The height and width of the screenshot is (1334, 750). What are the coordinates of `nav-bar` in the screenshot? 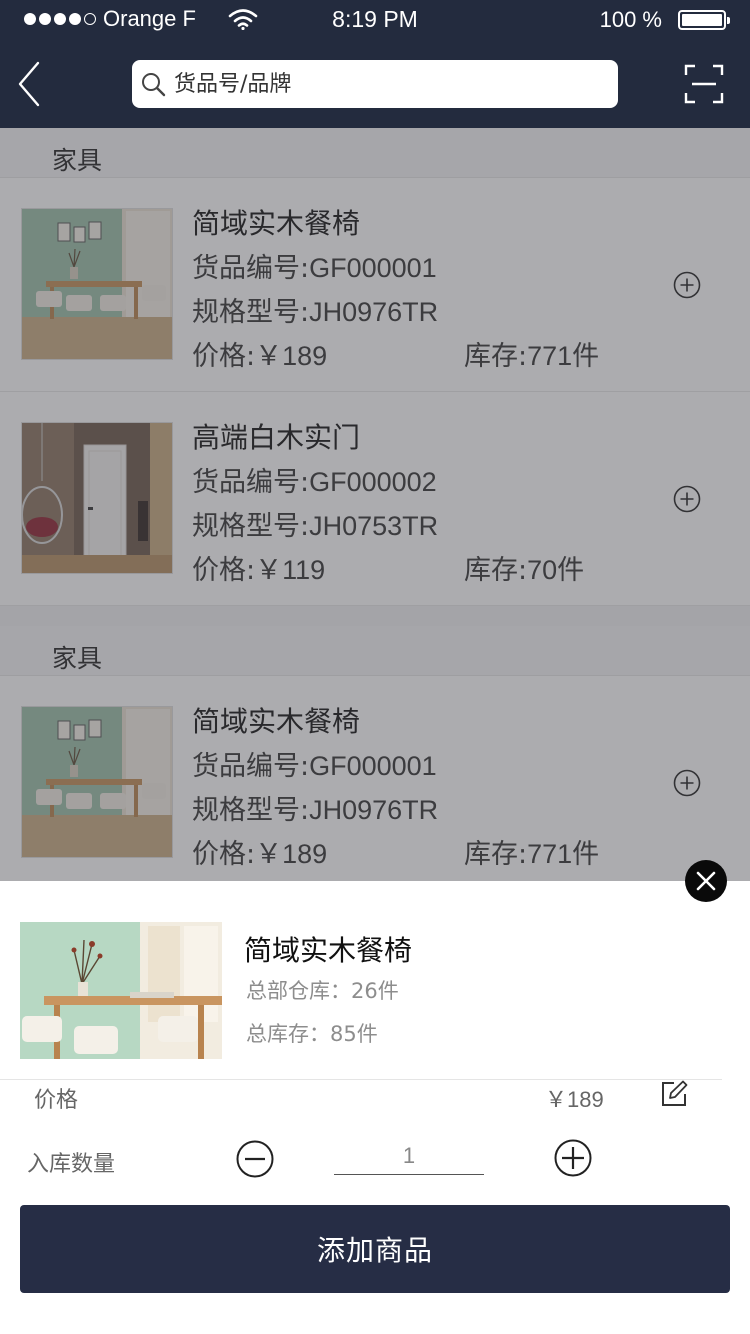 It's located at (375, 84).